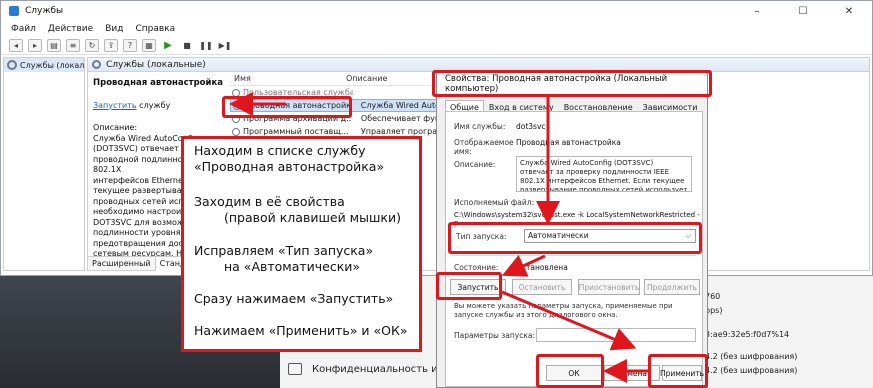 This screenshot has width=873, height=388. What do you see at coordinates (292, 266) in the screenshot?
I see `callout-line: на «Автоматически»` at bounding box center [292, 266].